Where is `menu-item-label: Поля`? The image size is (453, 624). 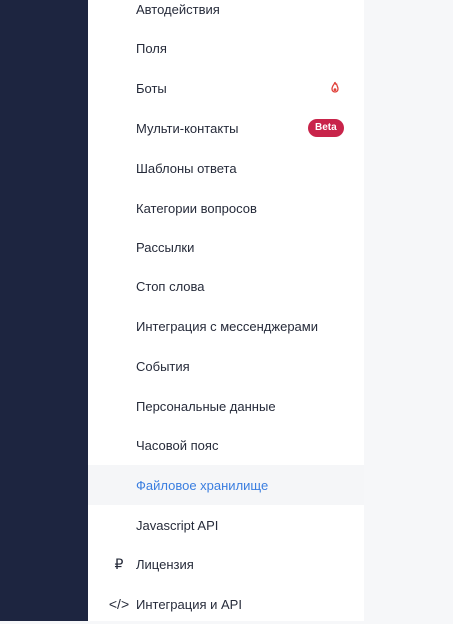
menu-item-label: Поля is located at coordinates (151, 48).